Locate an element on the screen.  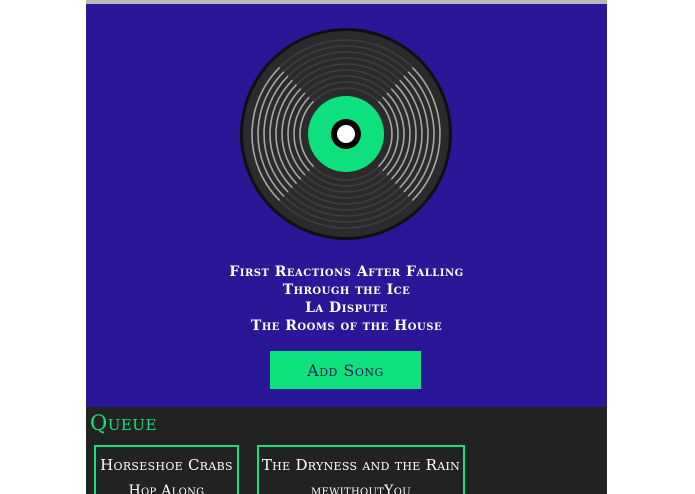
queue-item: Horseshoe Crabs Hop Along is located at coordinates (166, 469).